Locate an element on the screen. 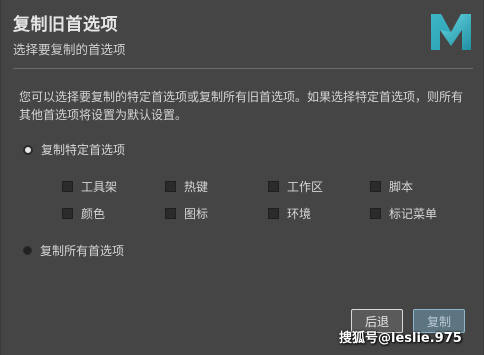 Image resolution: width=484 pixels, height=355 pixels. maya-logo-icon is located at coordinates (451, 32).